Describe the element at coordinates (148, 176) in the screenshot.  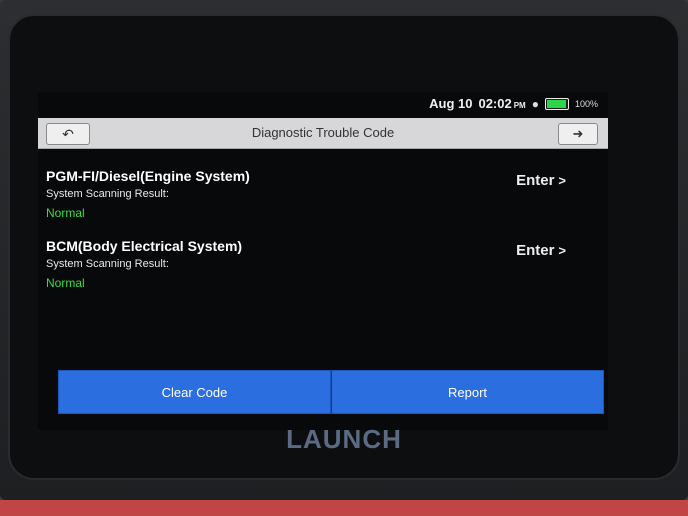
I see `system-name: PGM-FI/Diesel(Engine System)` at that location.